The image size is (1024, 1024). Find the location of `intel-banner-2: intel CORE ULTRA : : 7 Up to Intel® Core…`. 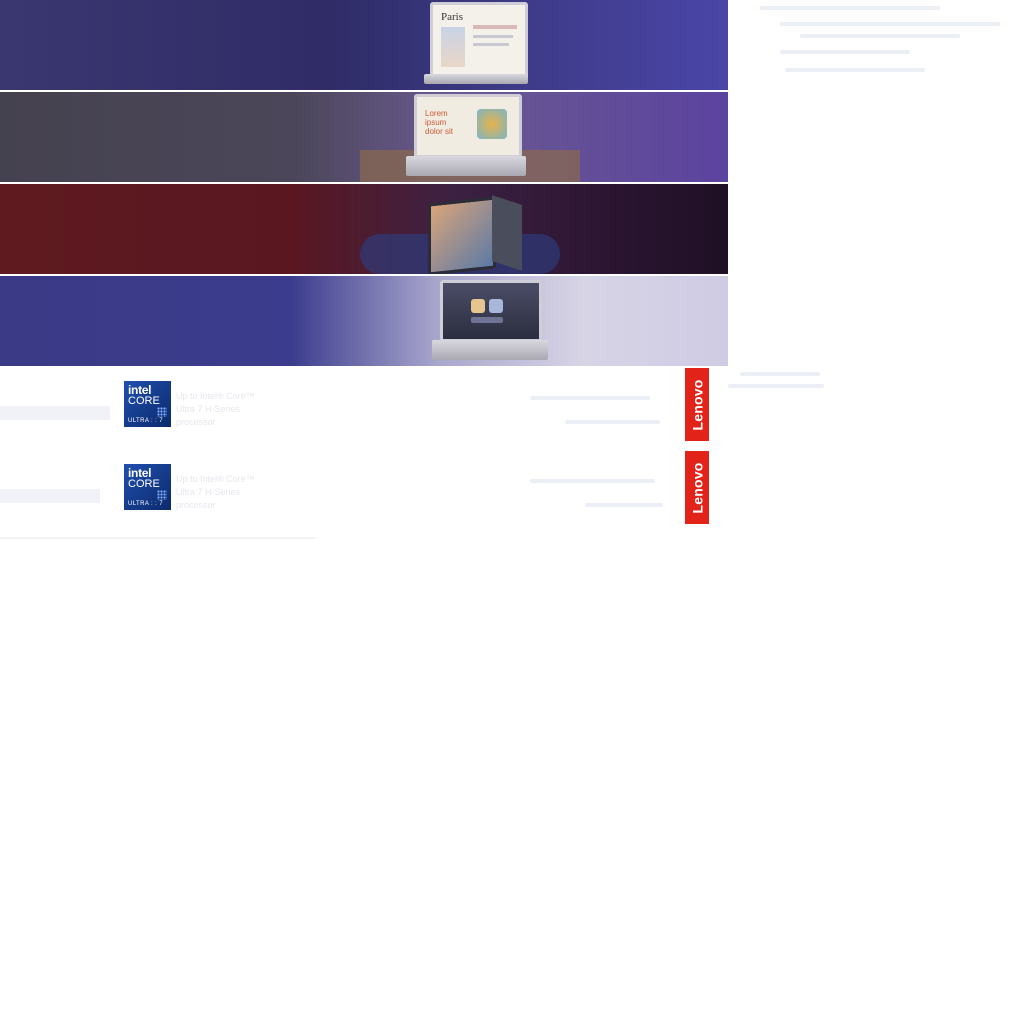

intel-banner-2: intel CORE ULTRA : : 7 Up to Intel® Core… is located at coordinates (364, 489).